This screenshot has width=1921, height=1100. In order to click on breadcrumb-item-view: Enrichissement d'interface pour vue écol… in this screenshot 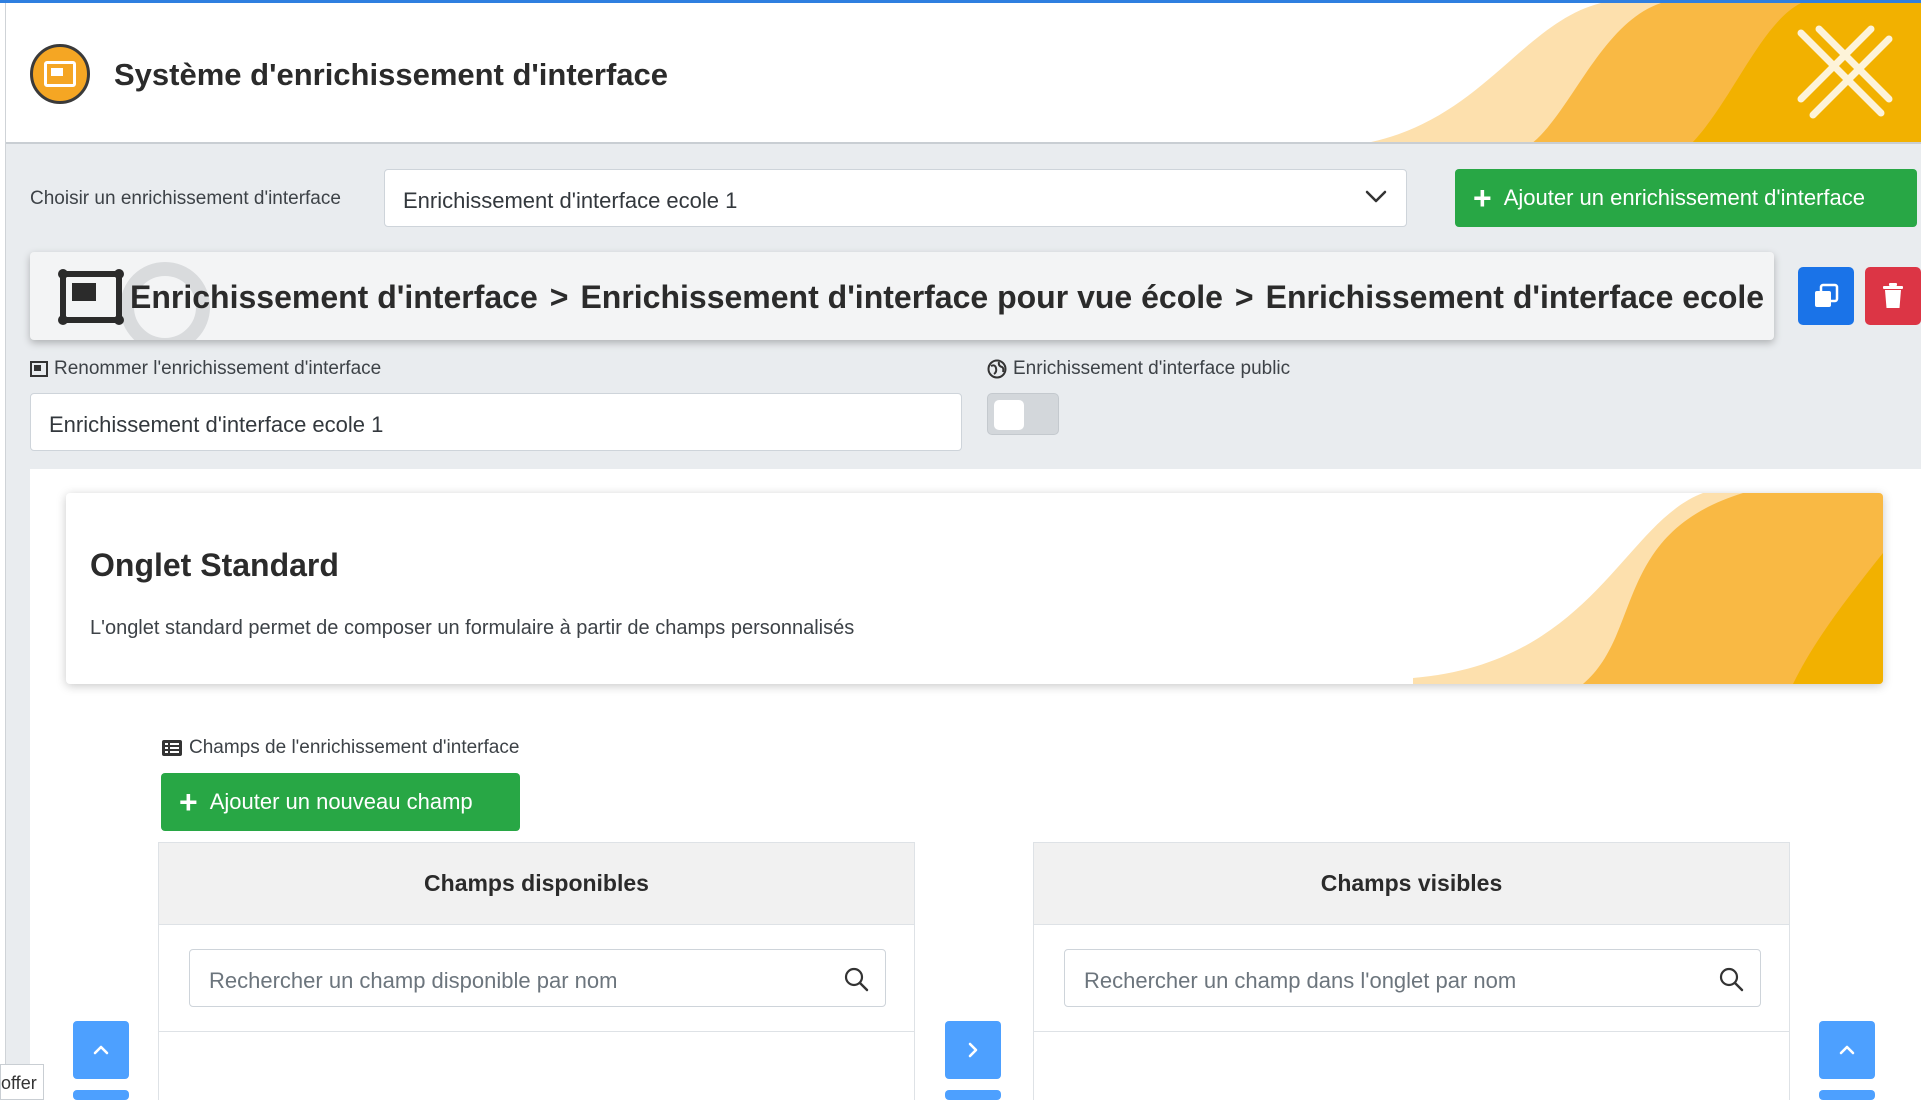, I will do `click(901, 297)`.